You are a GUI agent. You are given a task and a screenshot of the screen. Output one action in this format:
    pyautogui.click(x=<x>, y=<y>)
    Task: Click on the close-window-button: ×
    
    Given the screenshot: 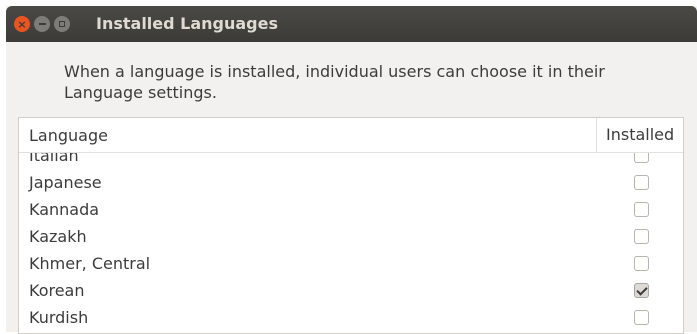 What is the action you would take?
    pyautogui.click(x=22, y=24)
    